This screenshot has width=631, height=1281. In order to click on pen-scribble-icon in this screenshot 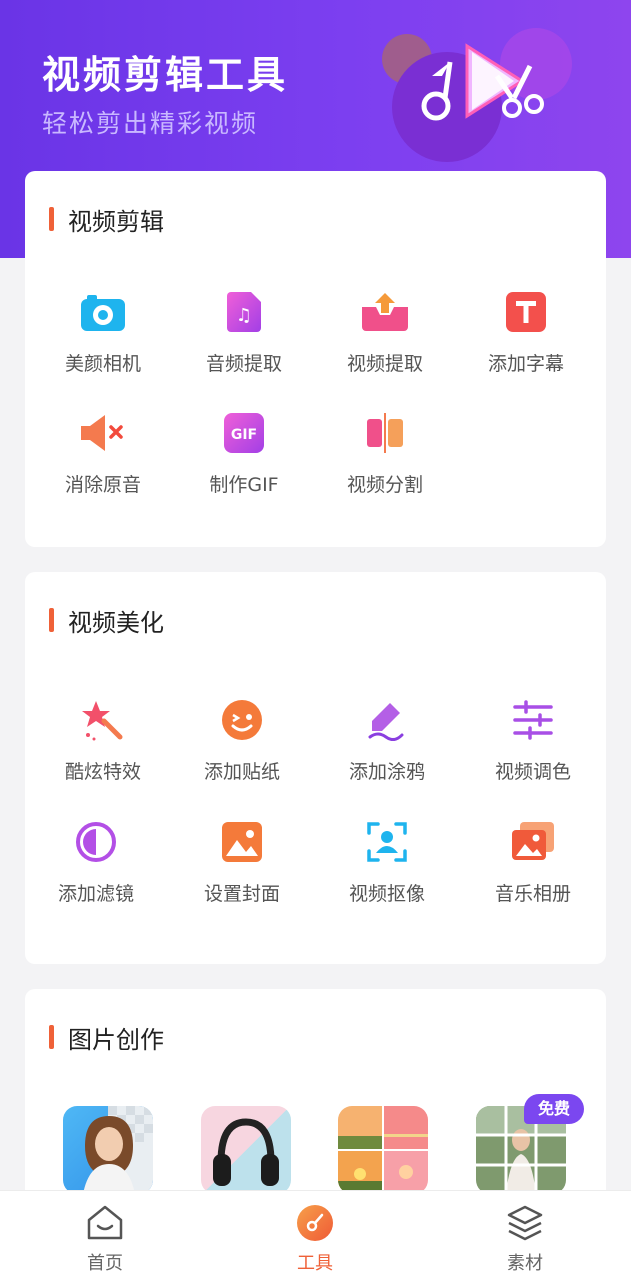, I will do `click(387, 720)`.